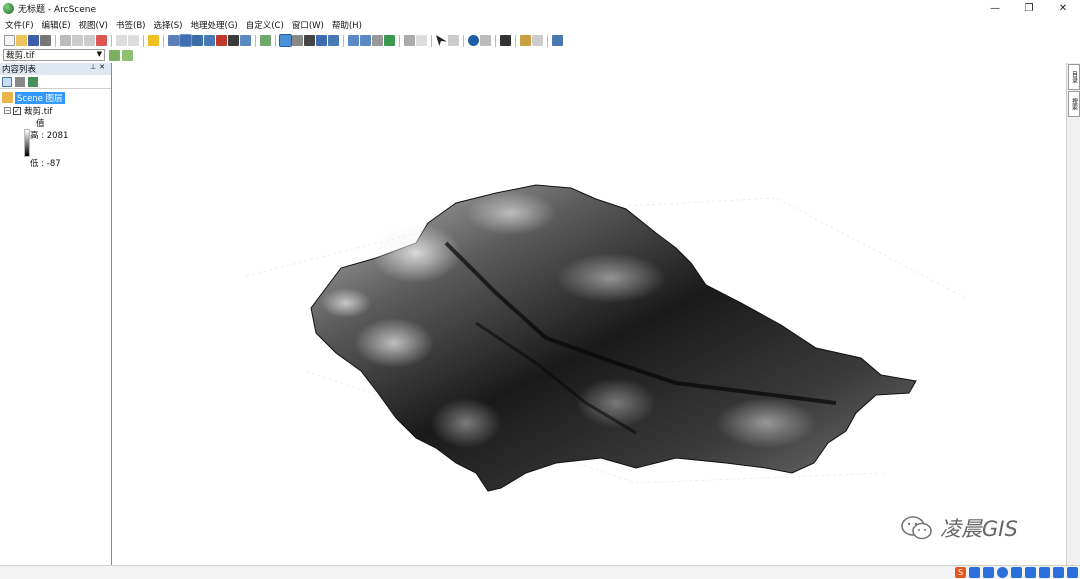 This screenshot has width=1080, height=579. Describe the element at coordinates (321, 40) in the screenshot. I see `zoom-to-target-icon` at that location.